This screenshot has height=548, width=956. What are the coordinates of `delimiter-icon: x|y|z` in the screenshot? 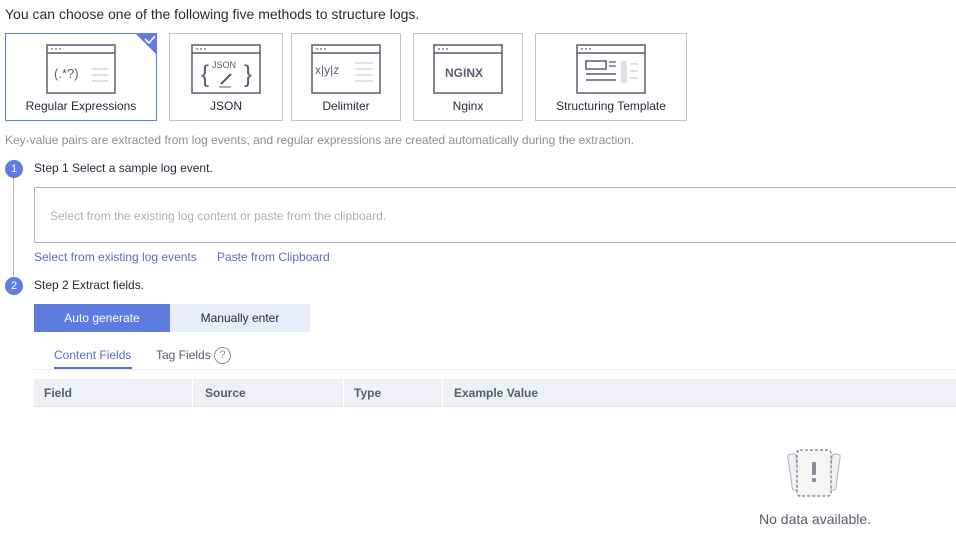 It's located at (346, 69).